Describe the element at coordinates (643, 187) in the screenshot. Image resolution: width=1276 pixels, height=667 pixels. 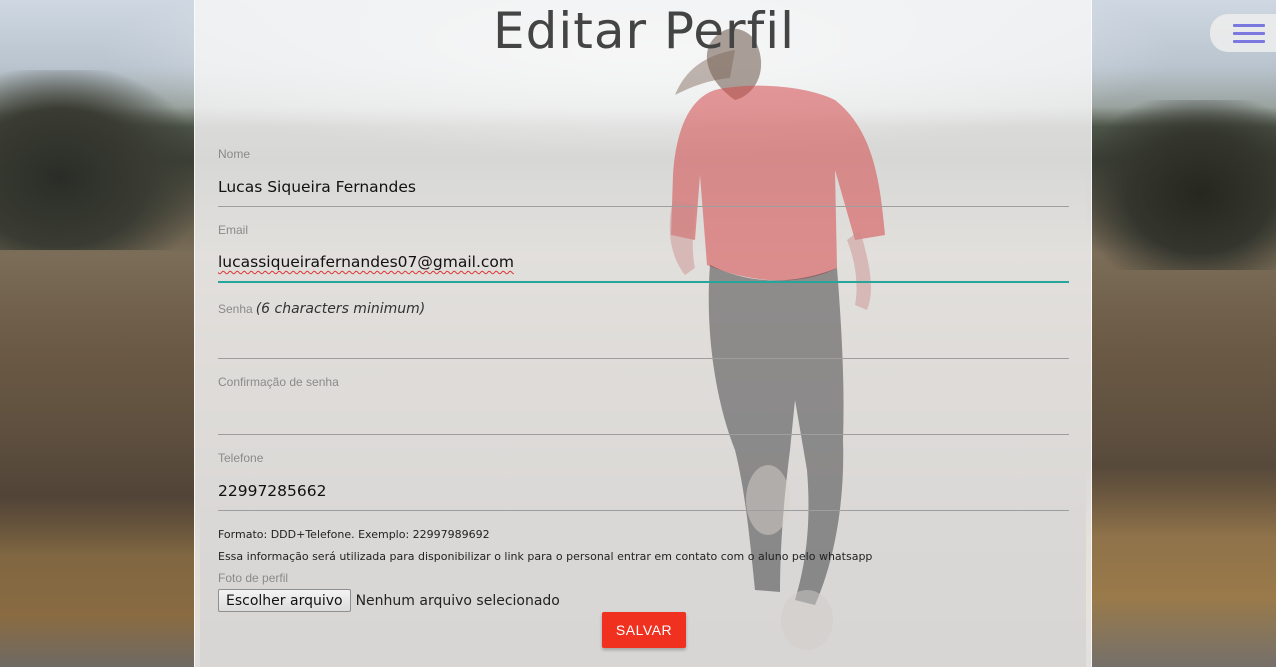
I see `name-input` at that location.